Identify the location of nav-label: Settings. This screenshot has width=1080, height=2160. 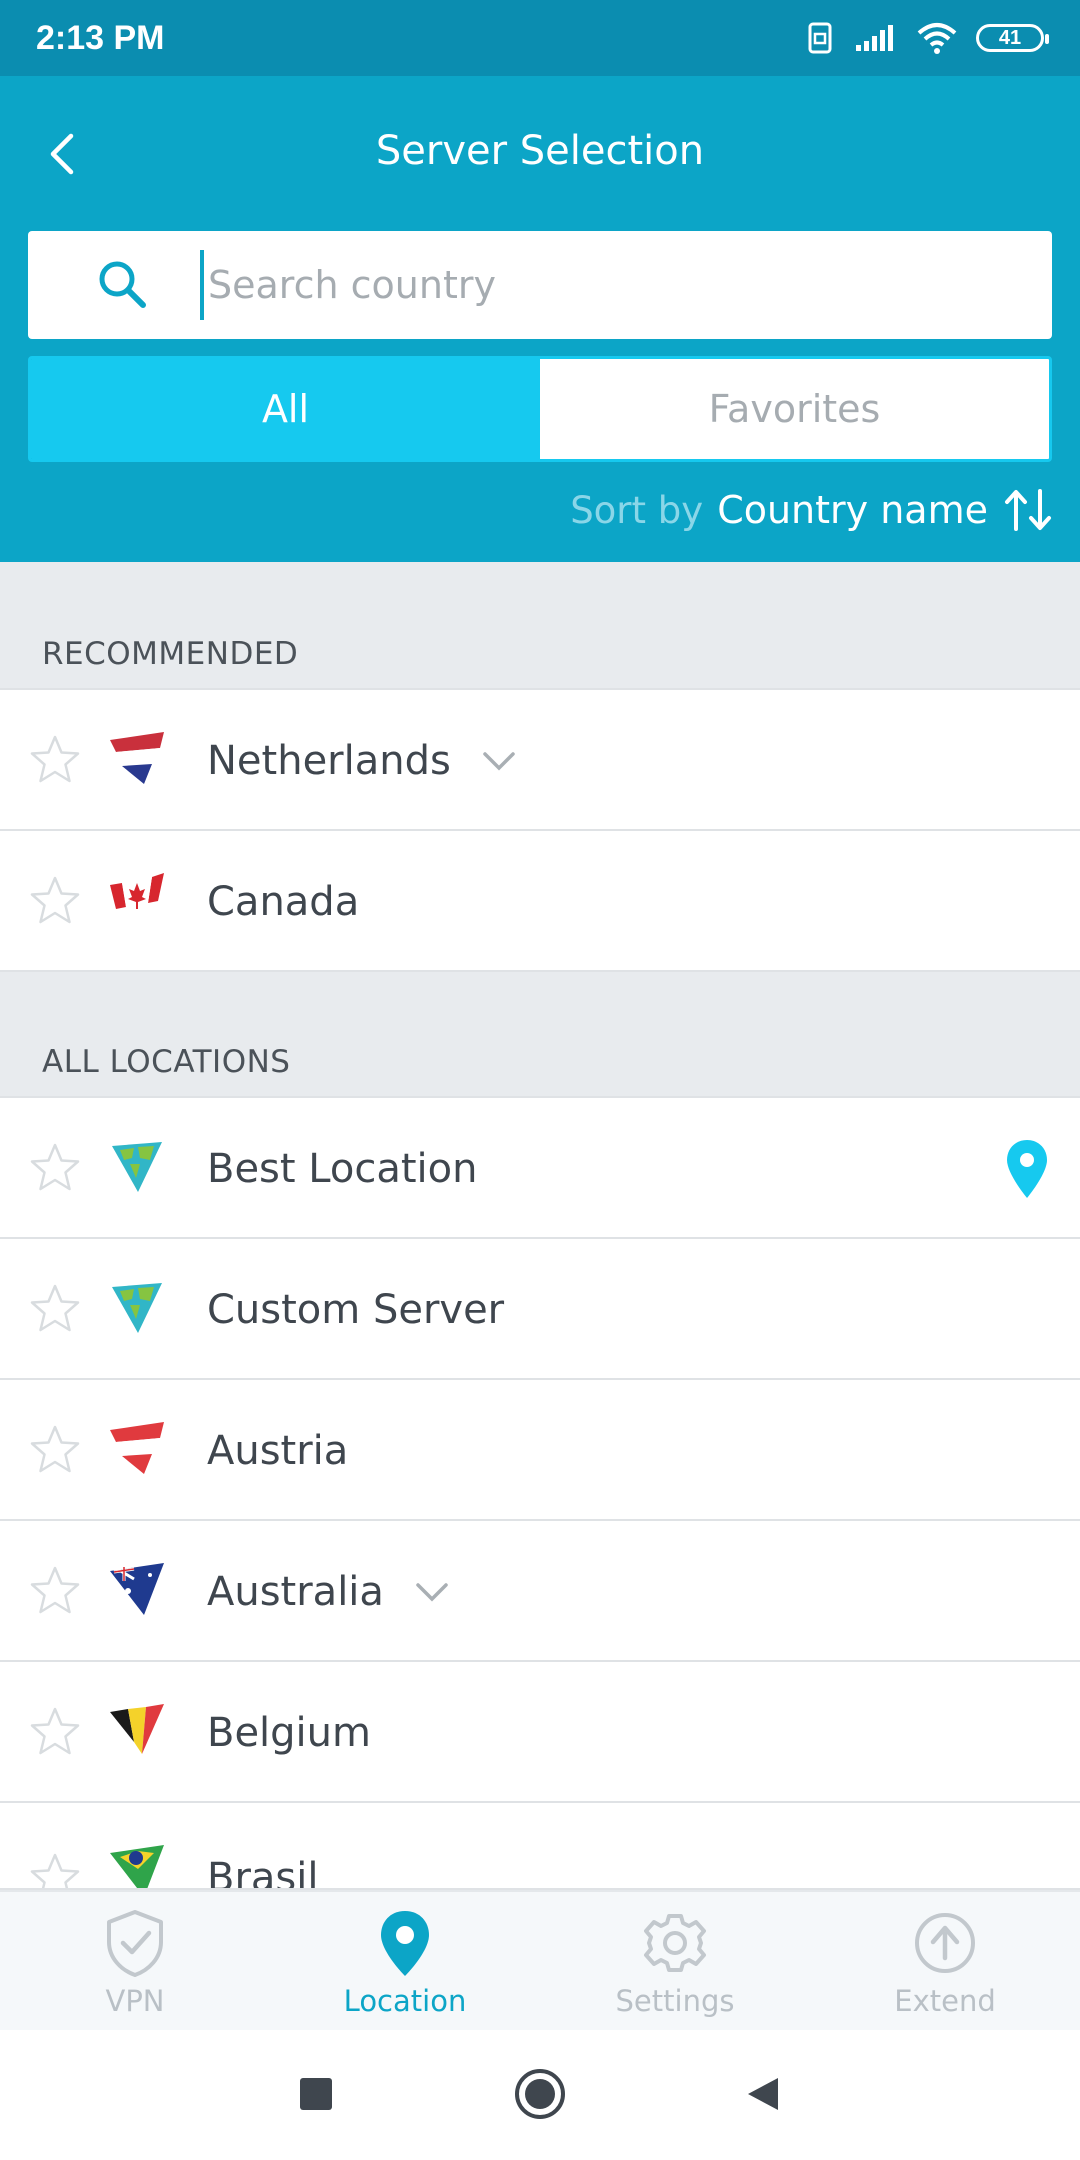
(675, 2001).